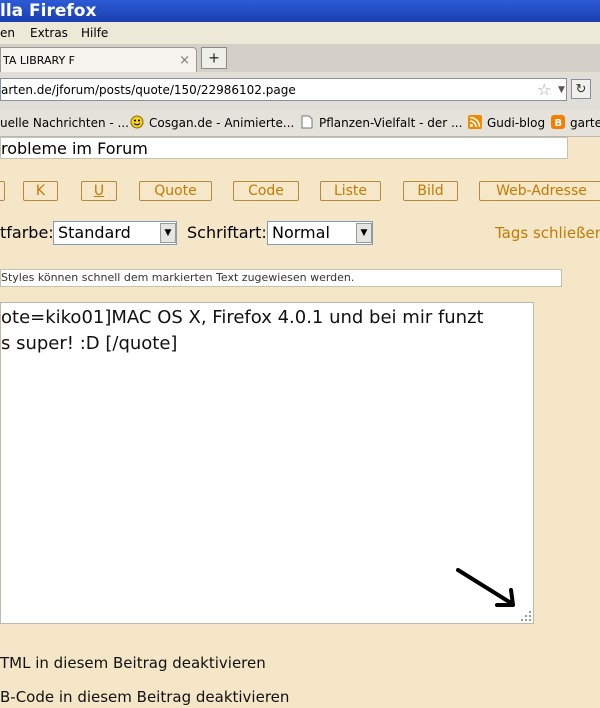 The image size is (600, 708). Describe the element at coordinates (526, 616) in the screenshot. I see `resize-grip-icon` at that location.